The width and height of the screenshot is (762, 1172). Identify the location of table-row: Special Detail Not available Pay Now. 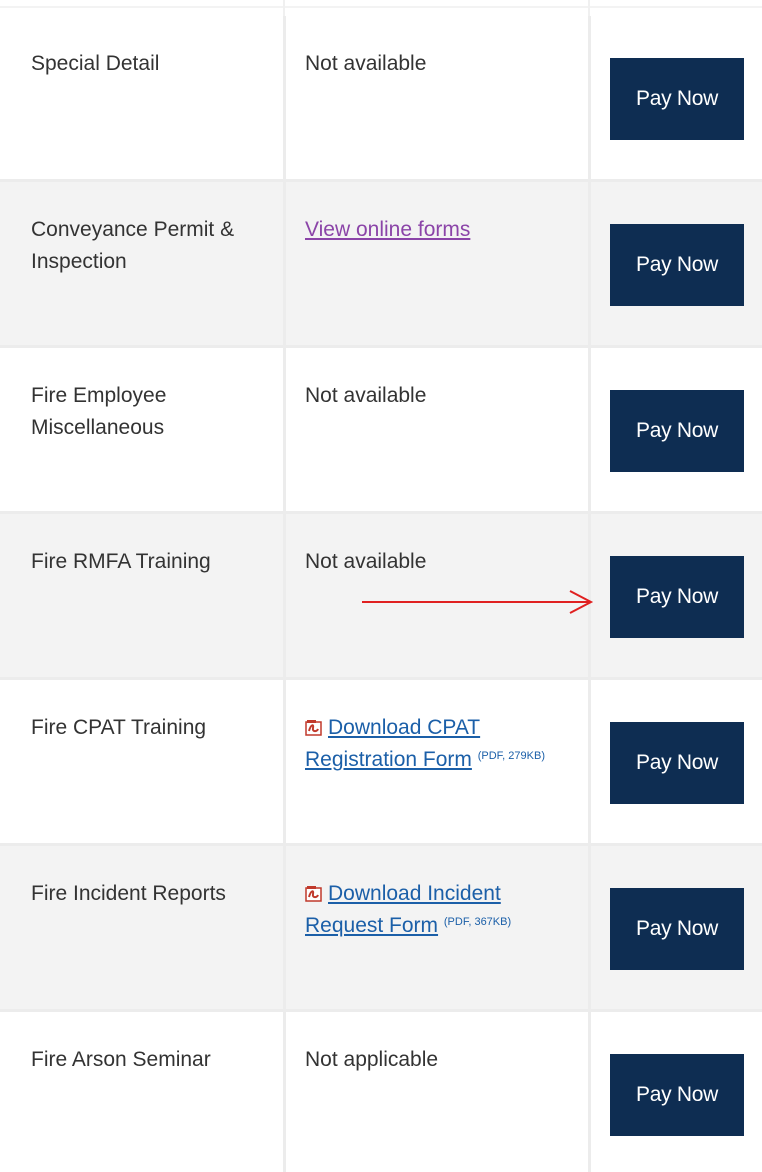
(381, 99).